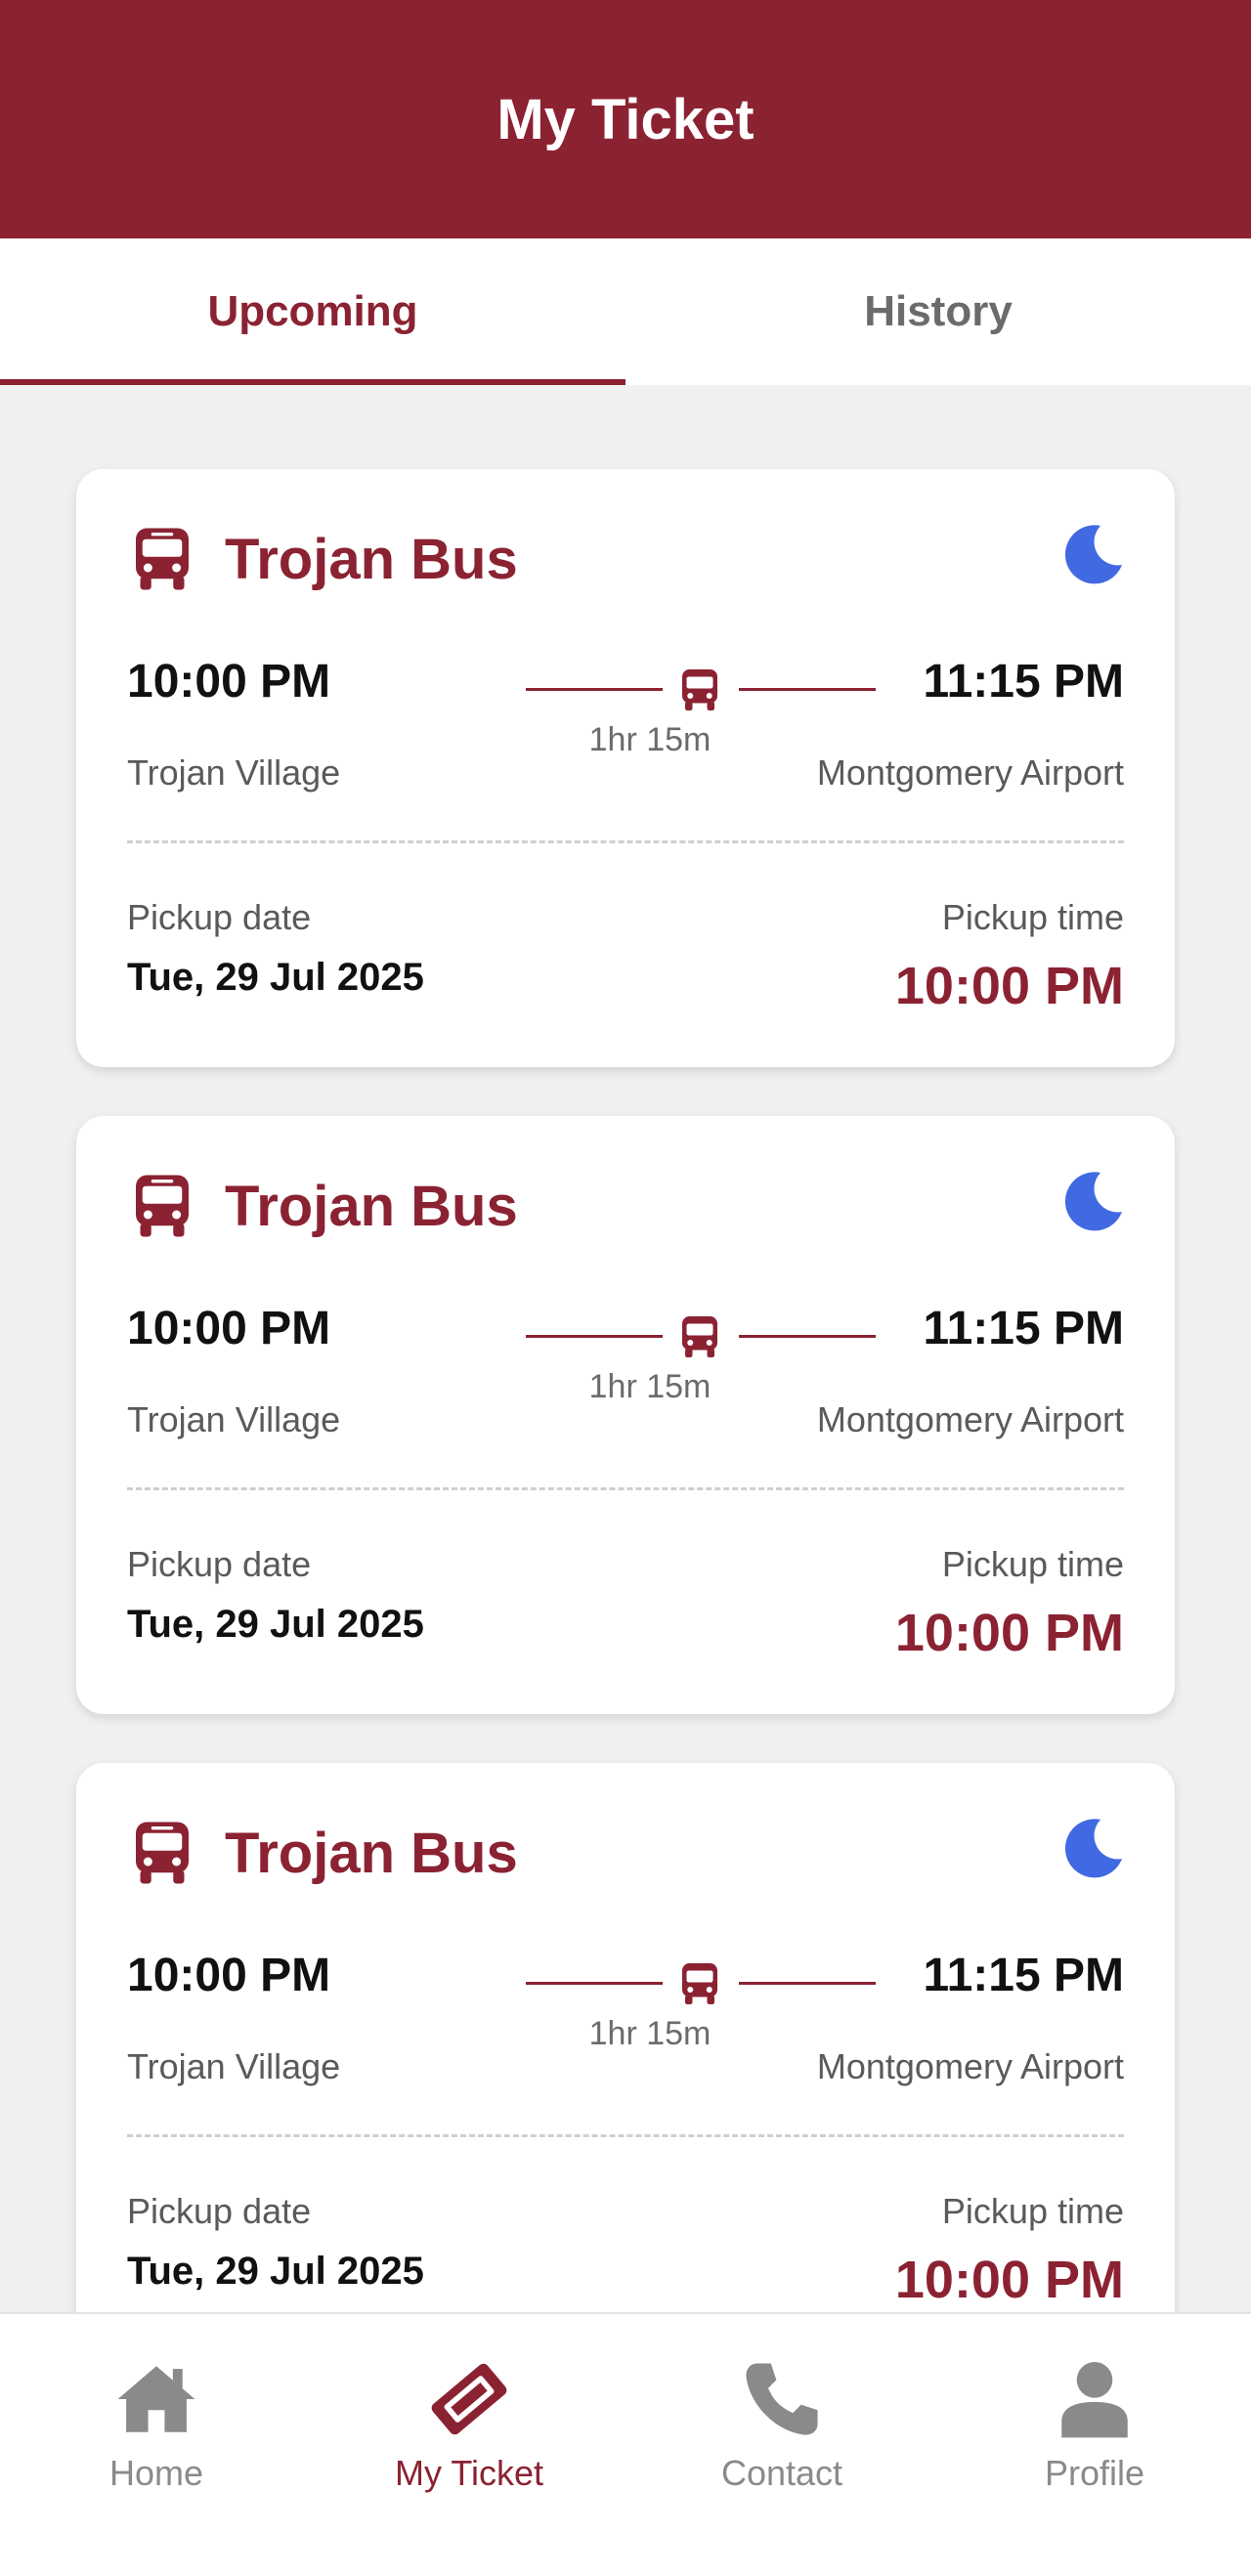  Describe the element at coordinates (156, 2399) in the screenshot. I see `home-icon` at that location.